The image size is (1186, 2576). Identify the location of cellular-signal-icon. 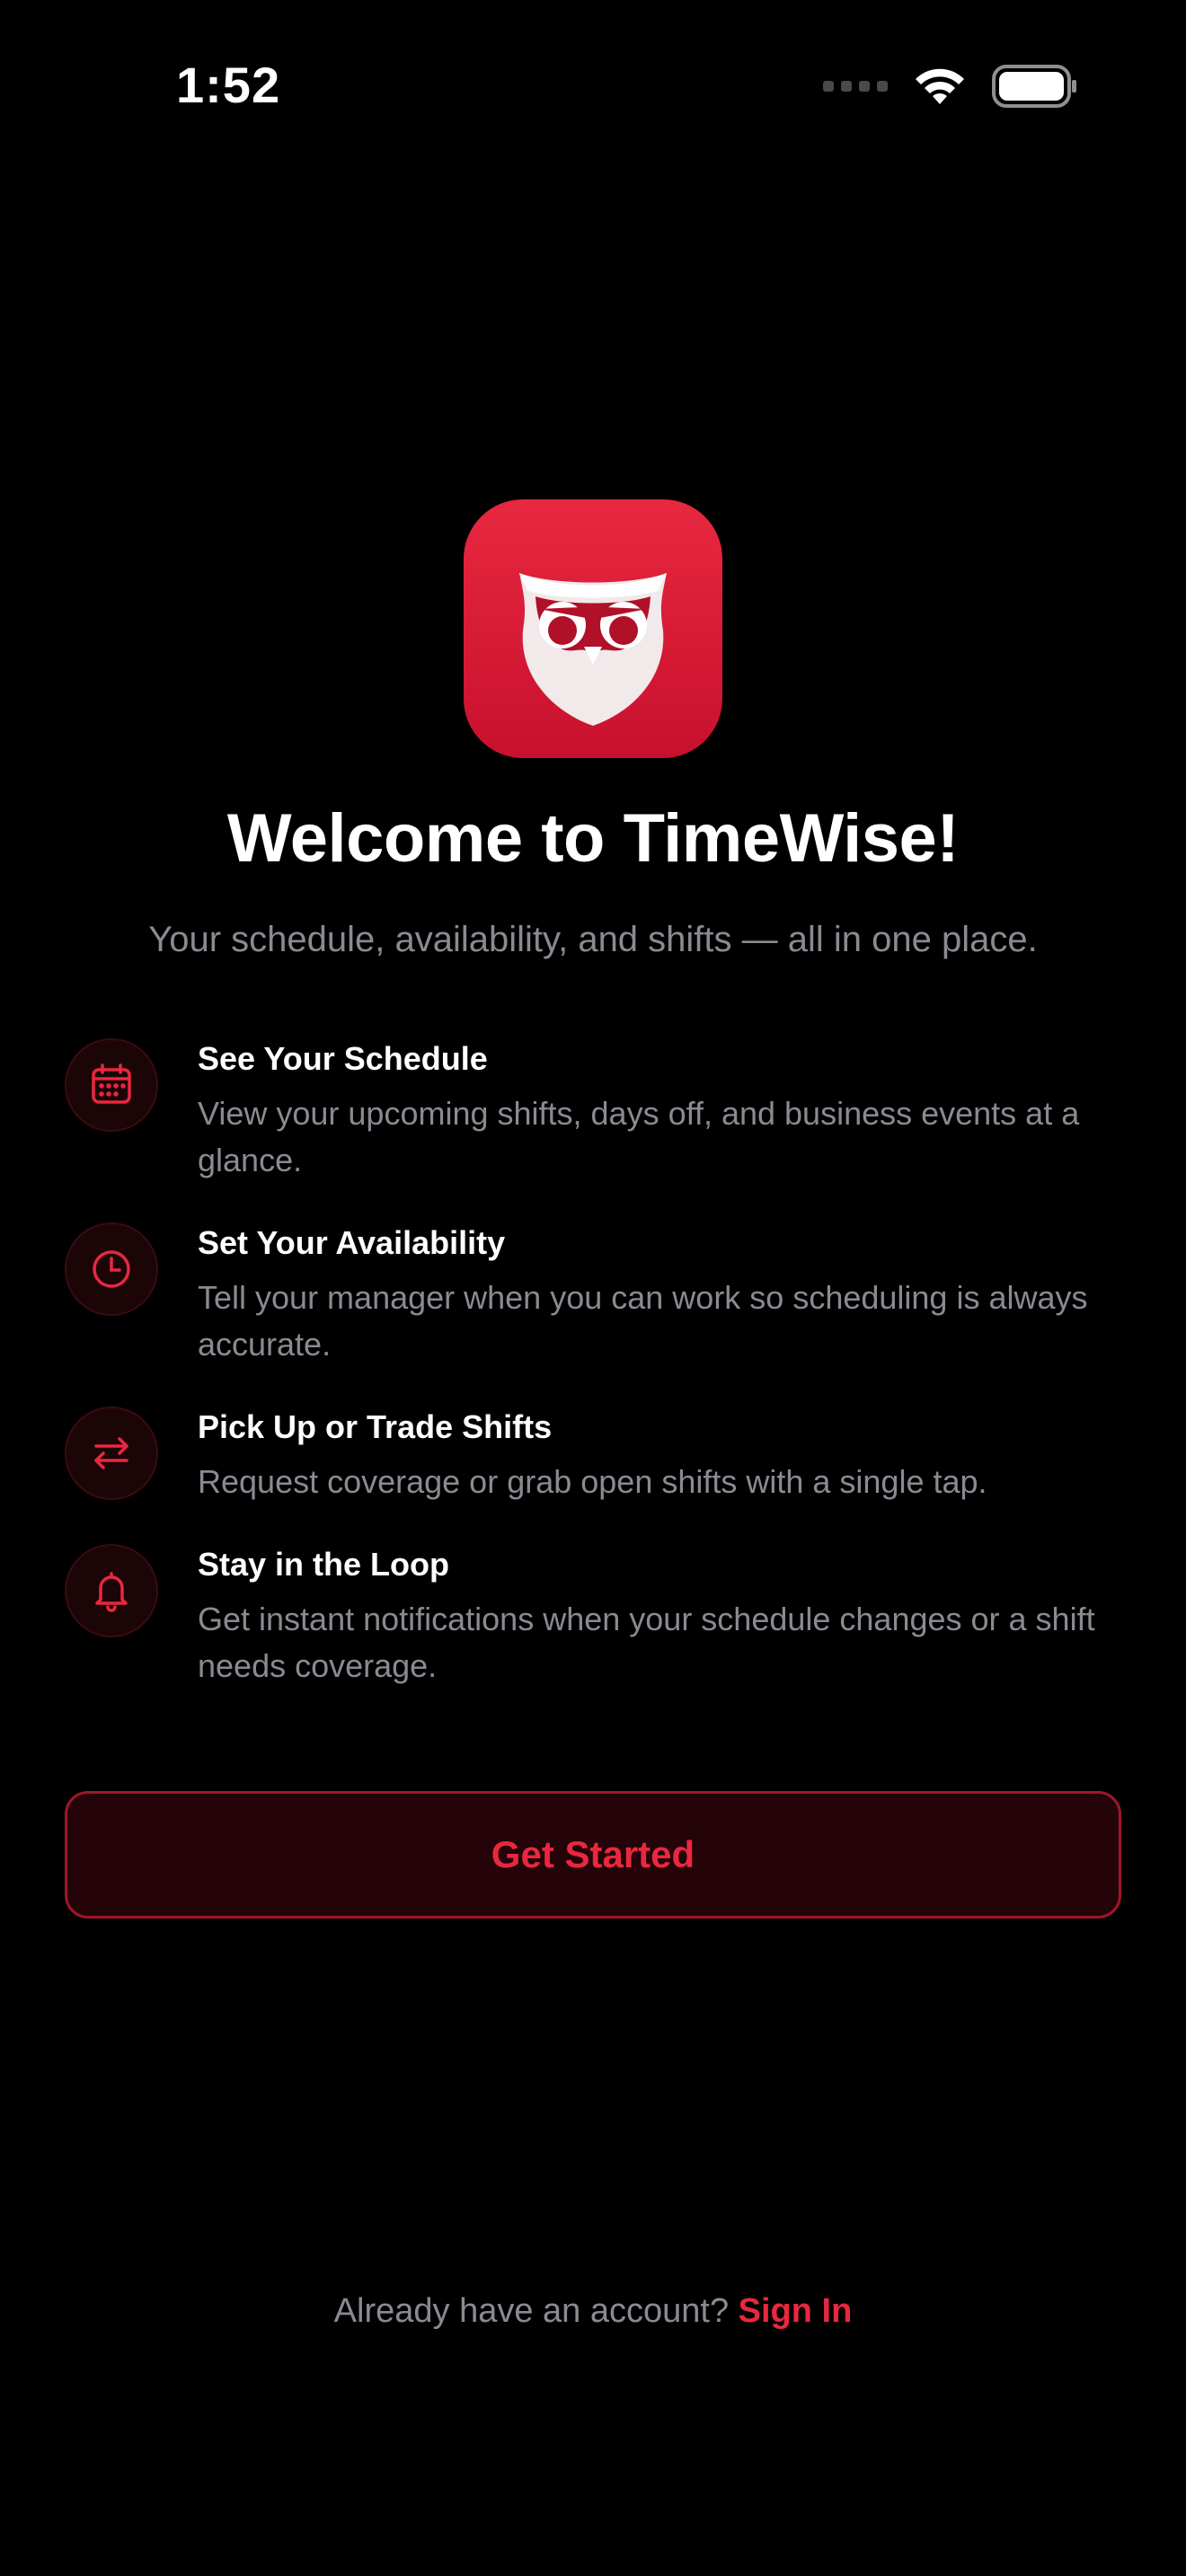
(855, 86).